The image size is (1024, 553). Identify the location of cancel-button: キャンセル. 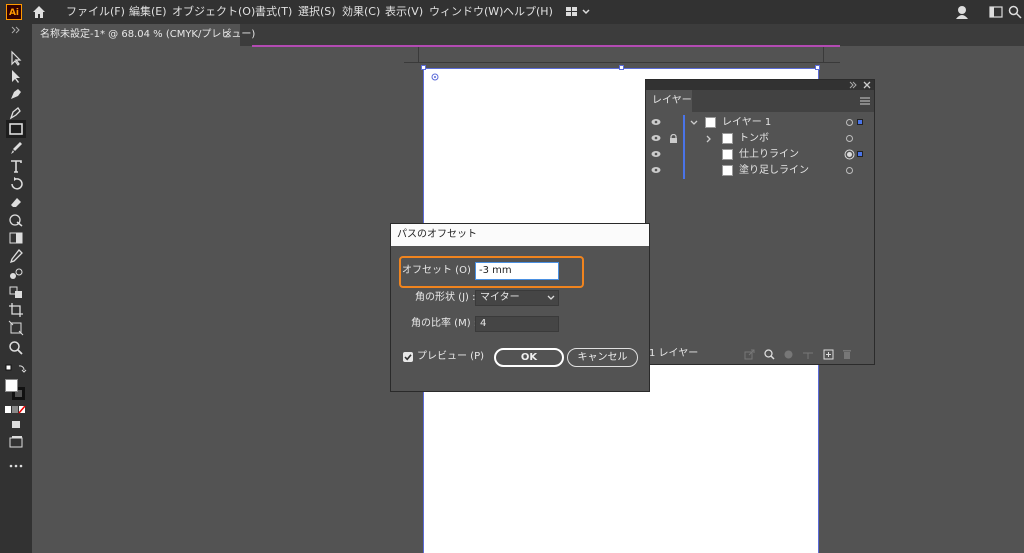
(602, 357).